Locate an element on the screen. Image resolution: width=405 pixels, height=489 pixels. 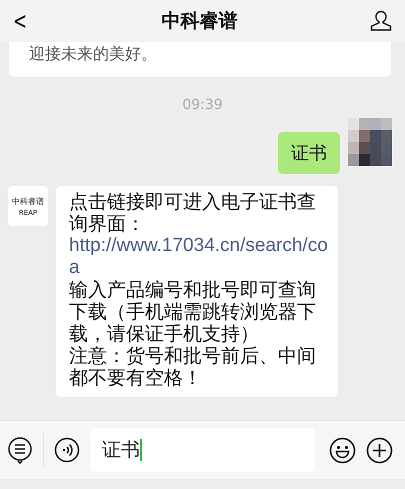
message-text: 点击链接即可进入电子证书查询界面： http://www.17034.cn/search/coa is located at coordinates (200, 235).